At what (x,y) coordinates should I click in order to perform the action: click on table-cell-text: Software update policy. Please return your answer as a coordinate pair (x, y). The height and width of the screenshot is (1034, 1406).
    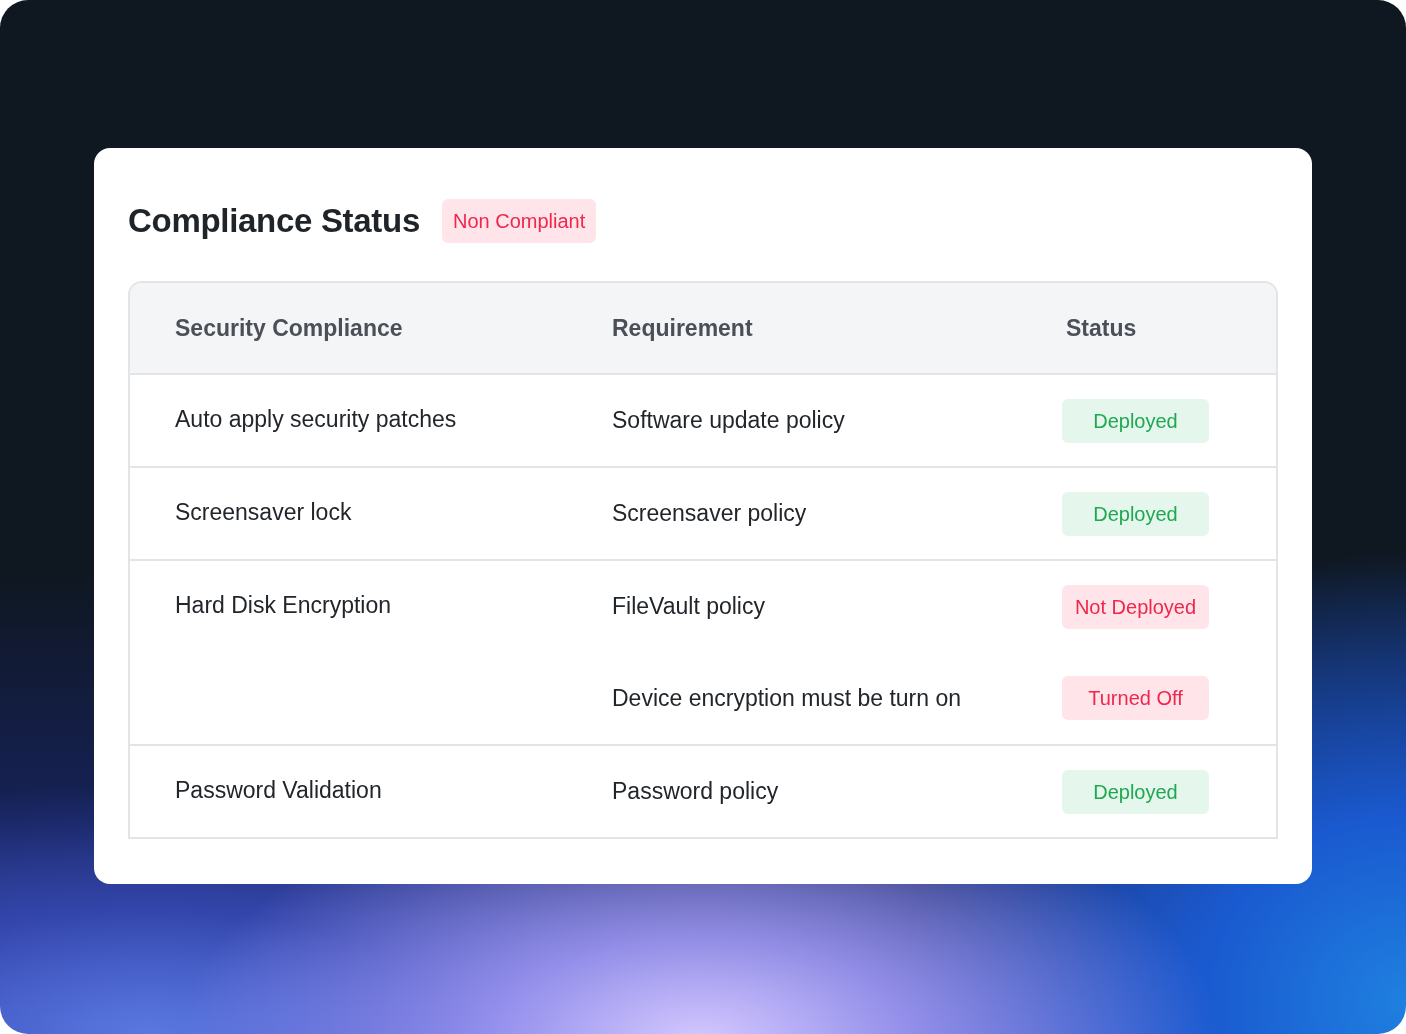
    Looking at the image, I should click on (729, 420).